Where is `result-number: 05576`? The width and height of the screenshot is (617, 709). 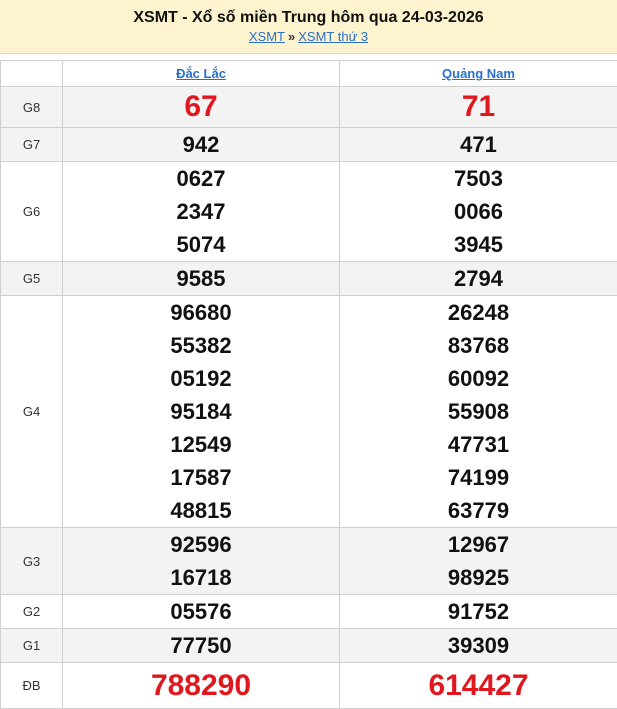 result-number: 05576 is located at coordinates (201, 611).